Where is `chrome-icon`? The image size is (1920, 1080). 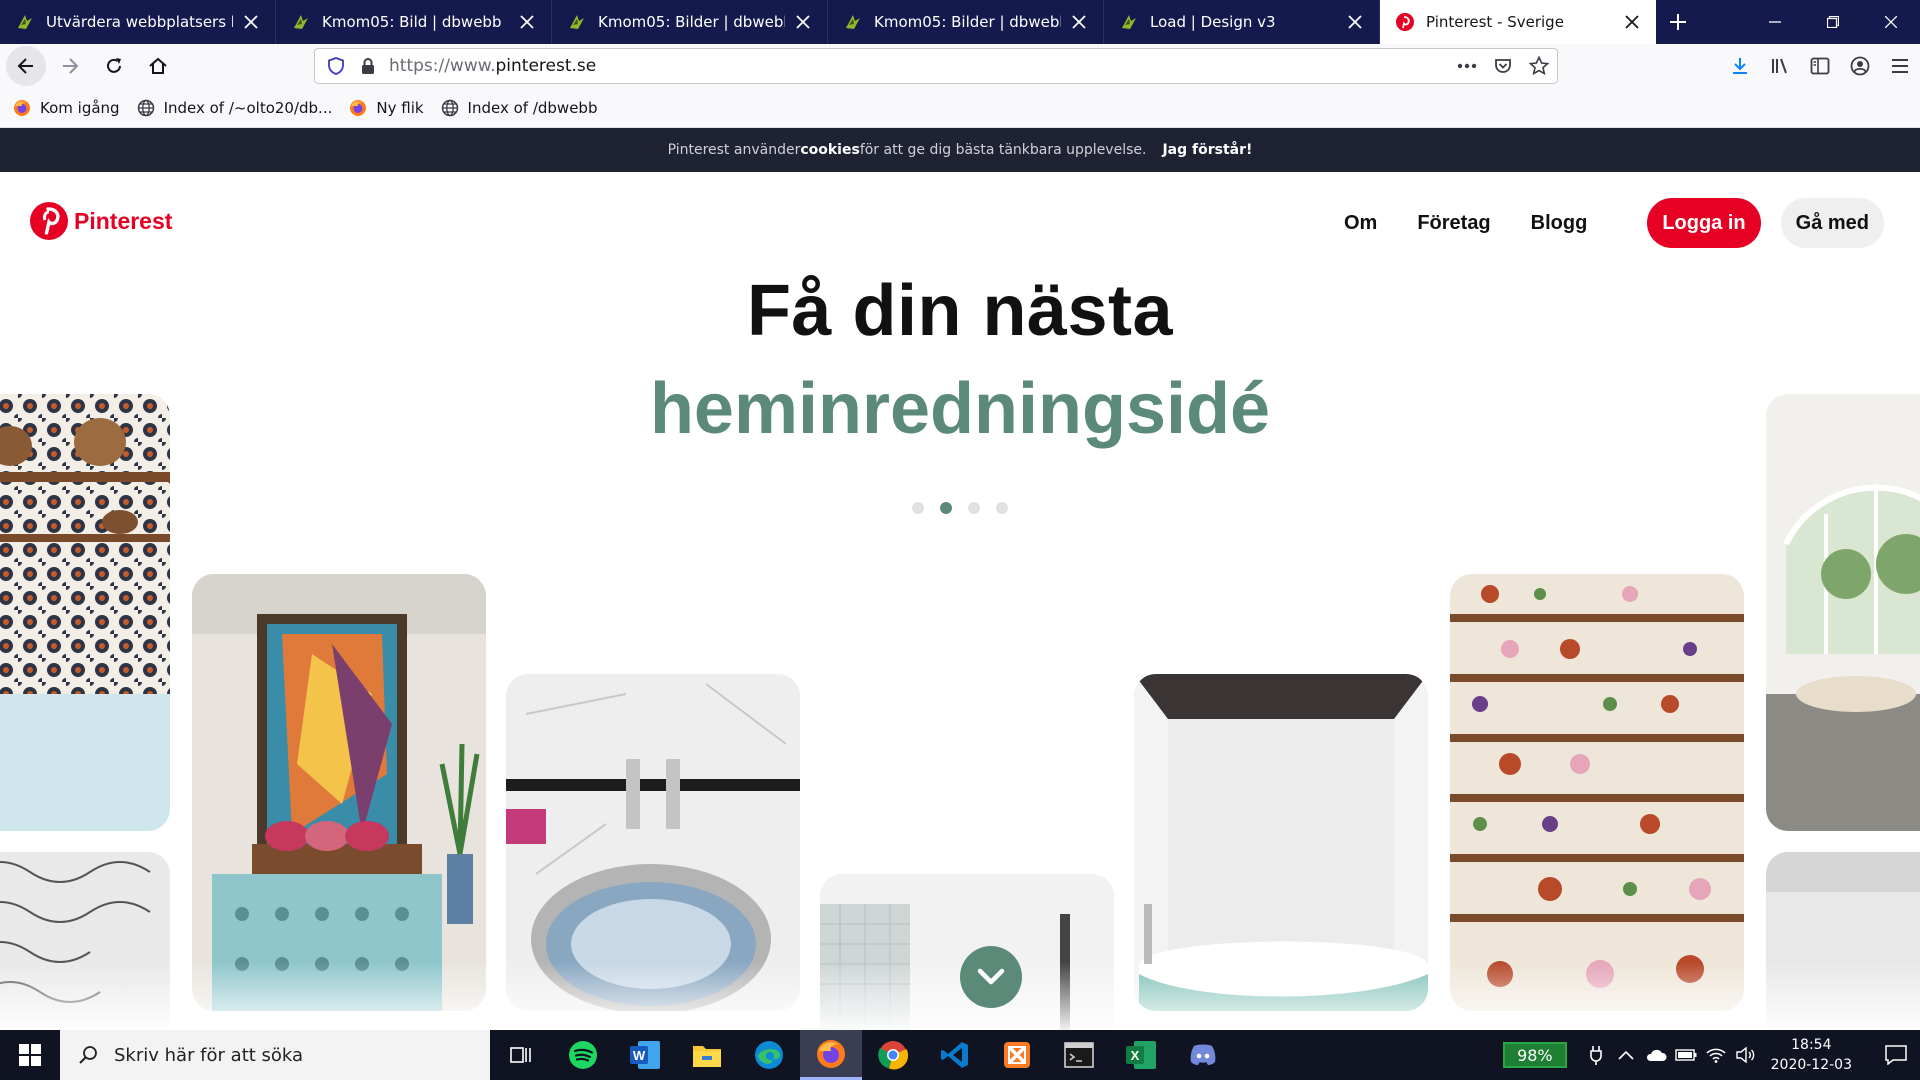 chrome-icon is located at coordinates (893, 1055).